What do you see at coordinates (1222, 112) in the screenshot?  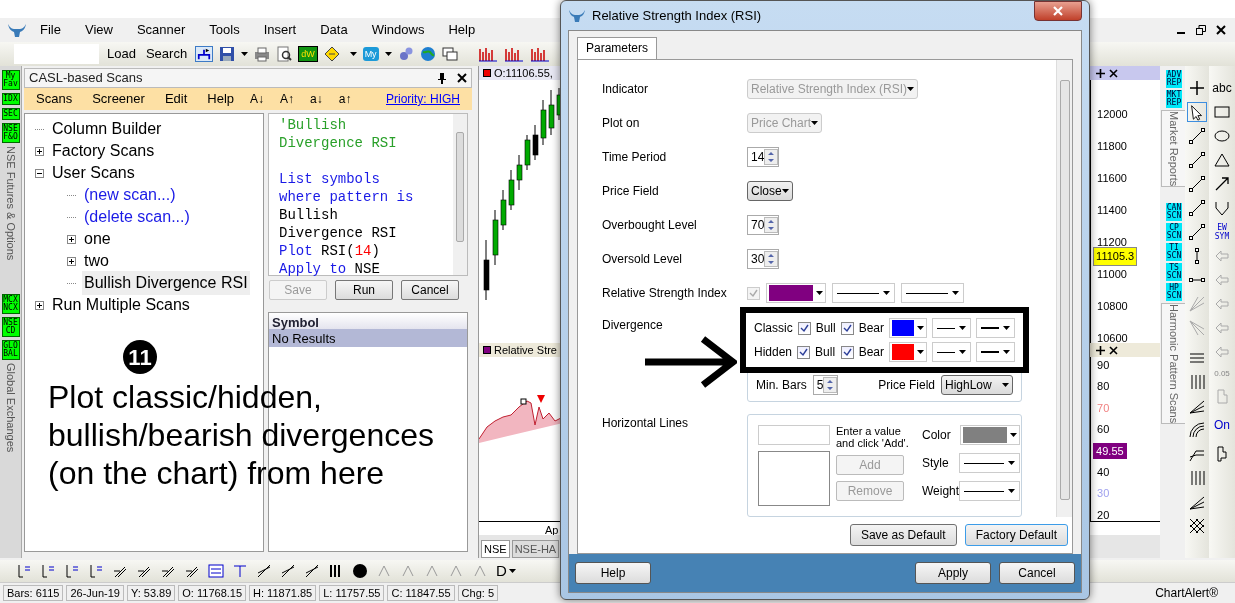 I see `rectangle-icon` at bounding box center [1222, 112].